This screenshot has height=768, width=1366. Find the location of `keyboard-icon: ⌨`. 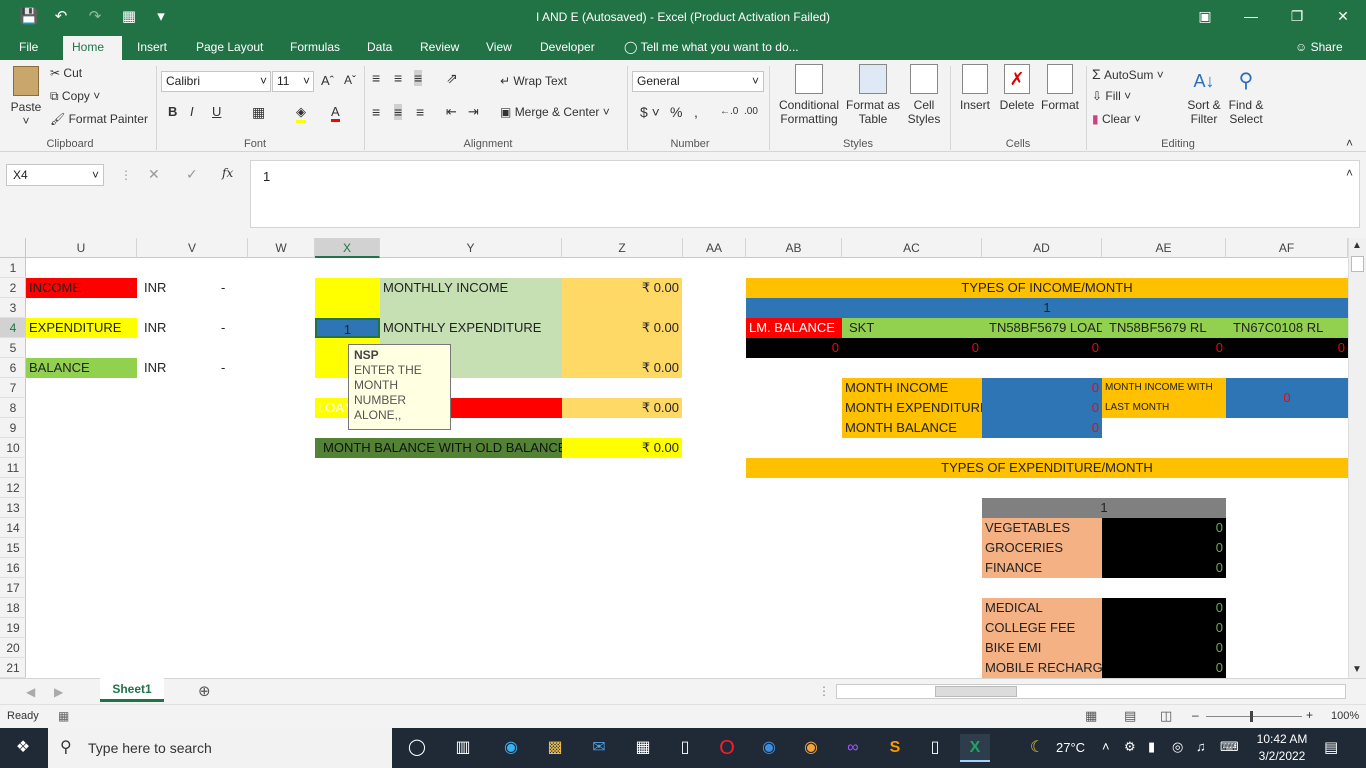

keyboard-icon: ⌨ is located at coordinates (1229, 747).